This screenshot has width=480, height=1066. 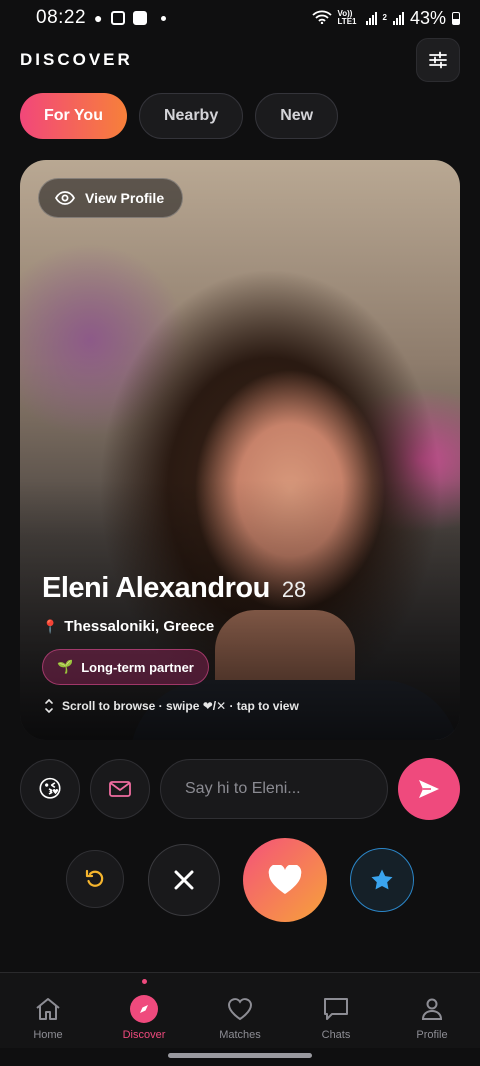 I want to click on sliders-icon, so click(x=438, y=60).